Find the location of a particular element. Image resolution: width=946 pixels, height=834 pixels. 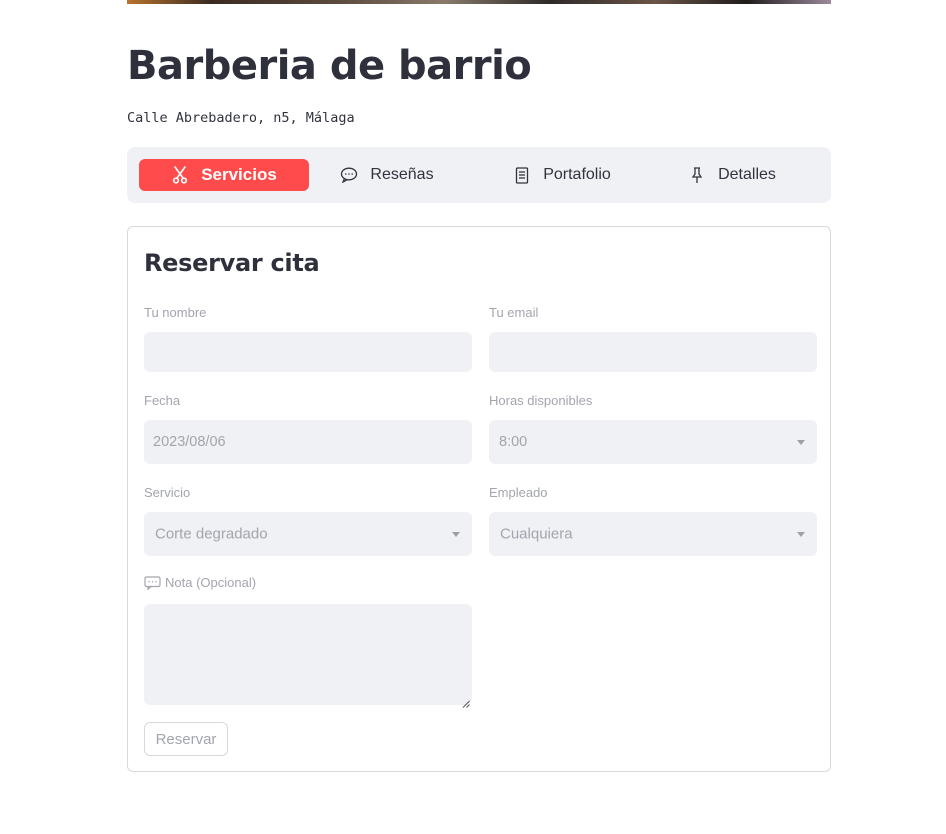

pushpin-icon is located at coordinates (697, 175).